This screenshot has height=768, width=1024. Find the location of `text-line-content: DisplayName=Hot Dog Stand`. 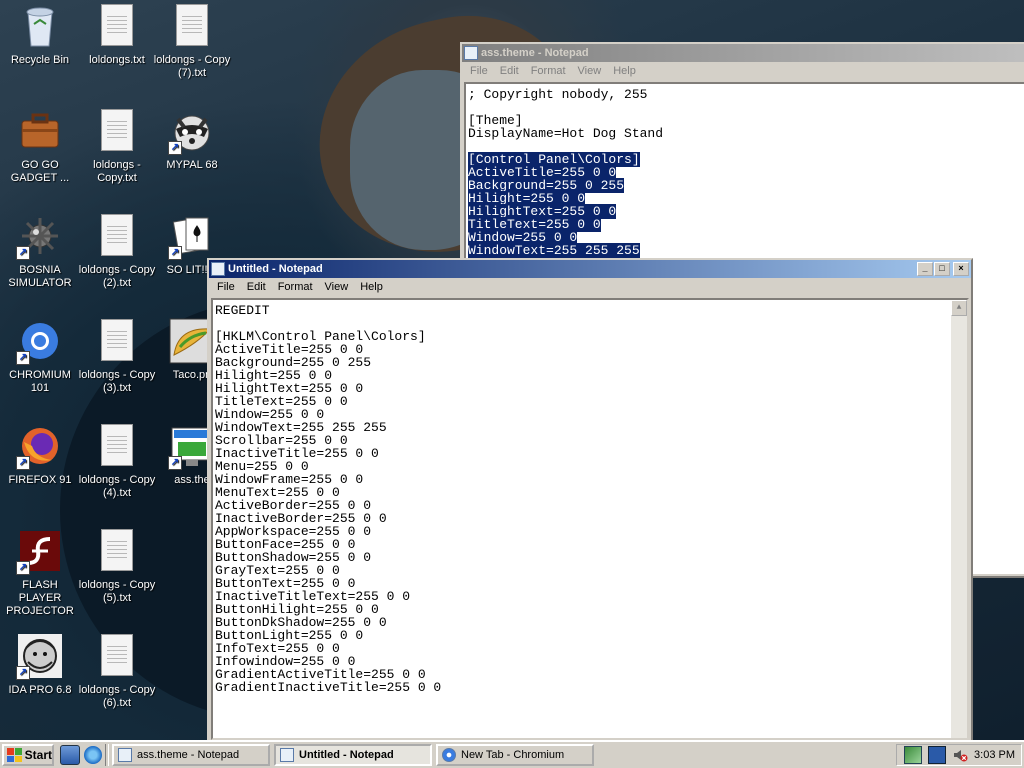

text-line-content: DisplayName=Hot Dog Stand is located at coordinates (566, 133).